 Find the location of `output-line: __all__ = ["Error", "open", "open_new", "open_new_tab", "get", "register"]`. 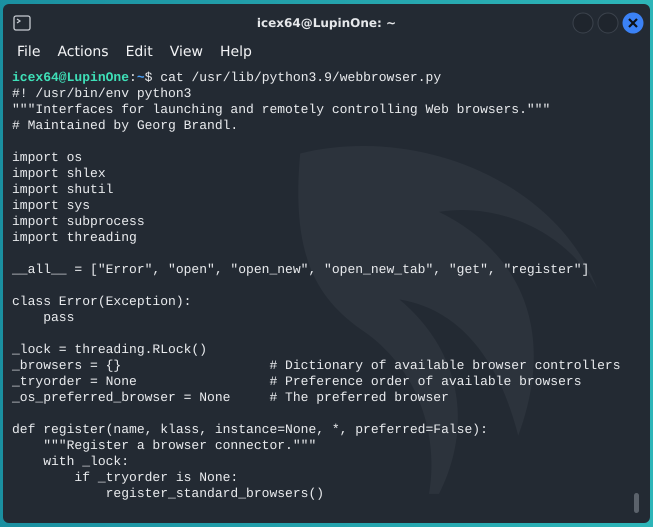

output-line: __all__ = ["Error", "open", "open_new", "open_new_tab", "get", "register"] is located at coordinates (301, 270).